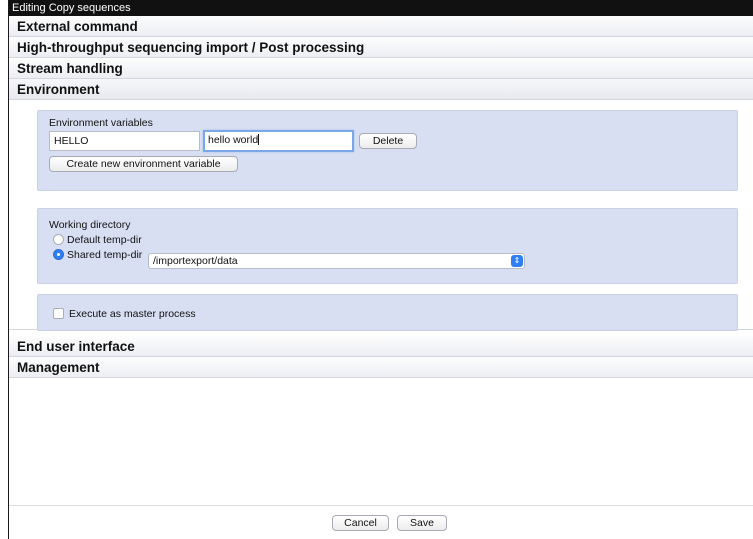 The width and height of the screenshot is (753, 539). What do you see at coordinates (4, 269) in the screenshot?
I see `window-left-margin` at bounding box center [4, 269].